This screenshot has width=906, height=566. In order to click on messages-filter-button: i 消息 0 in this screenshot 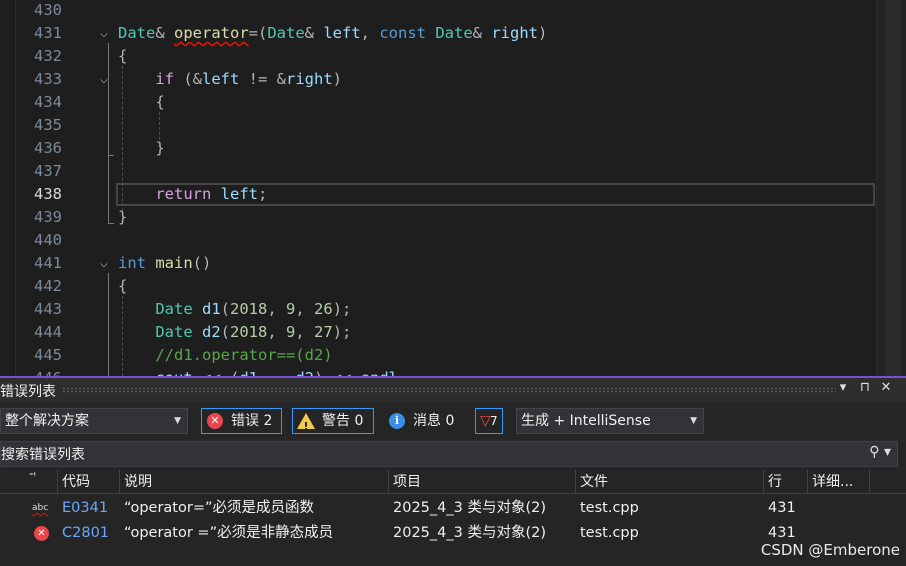, I will do `click(424, 421)`.